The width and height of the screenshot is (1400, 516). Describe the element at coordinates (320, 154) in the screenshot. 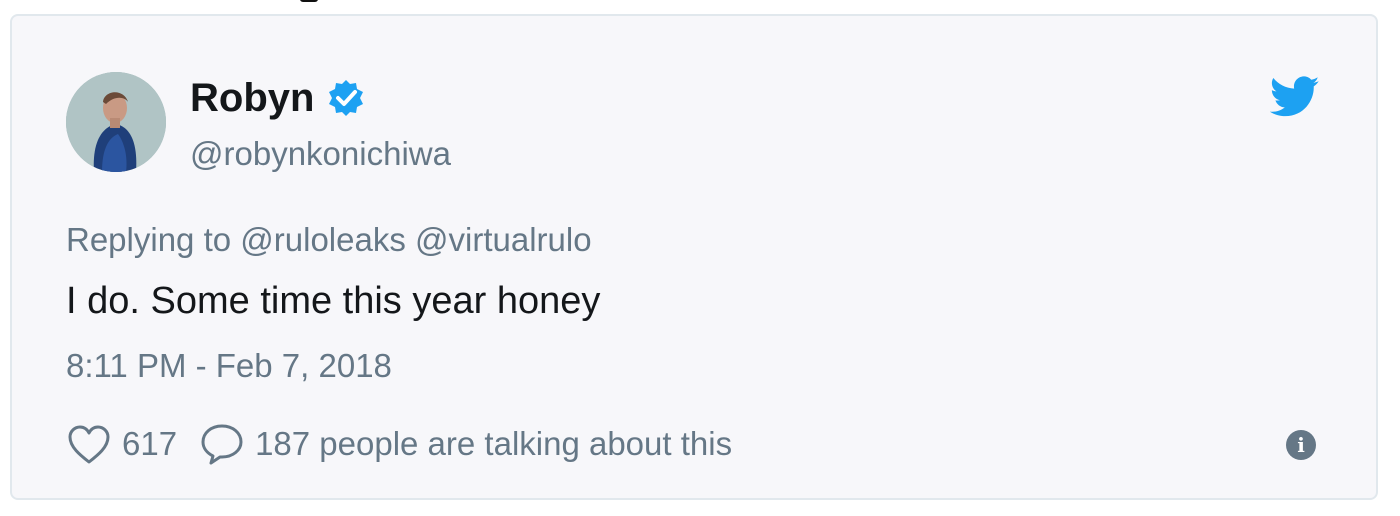

I see `author-handle: @robynkonichiwa` at that location.